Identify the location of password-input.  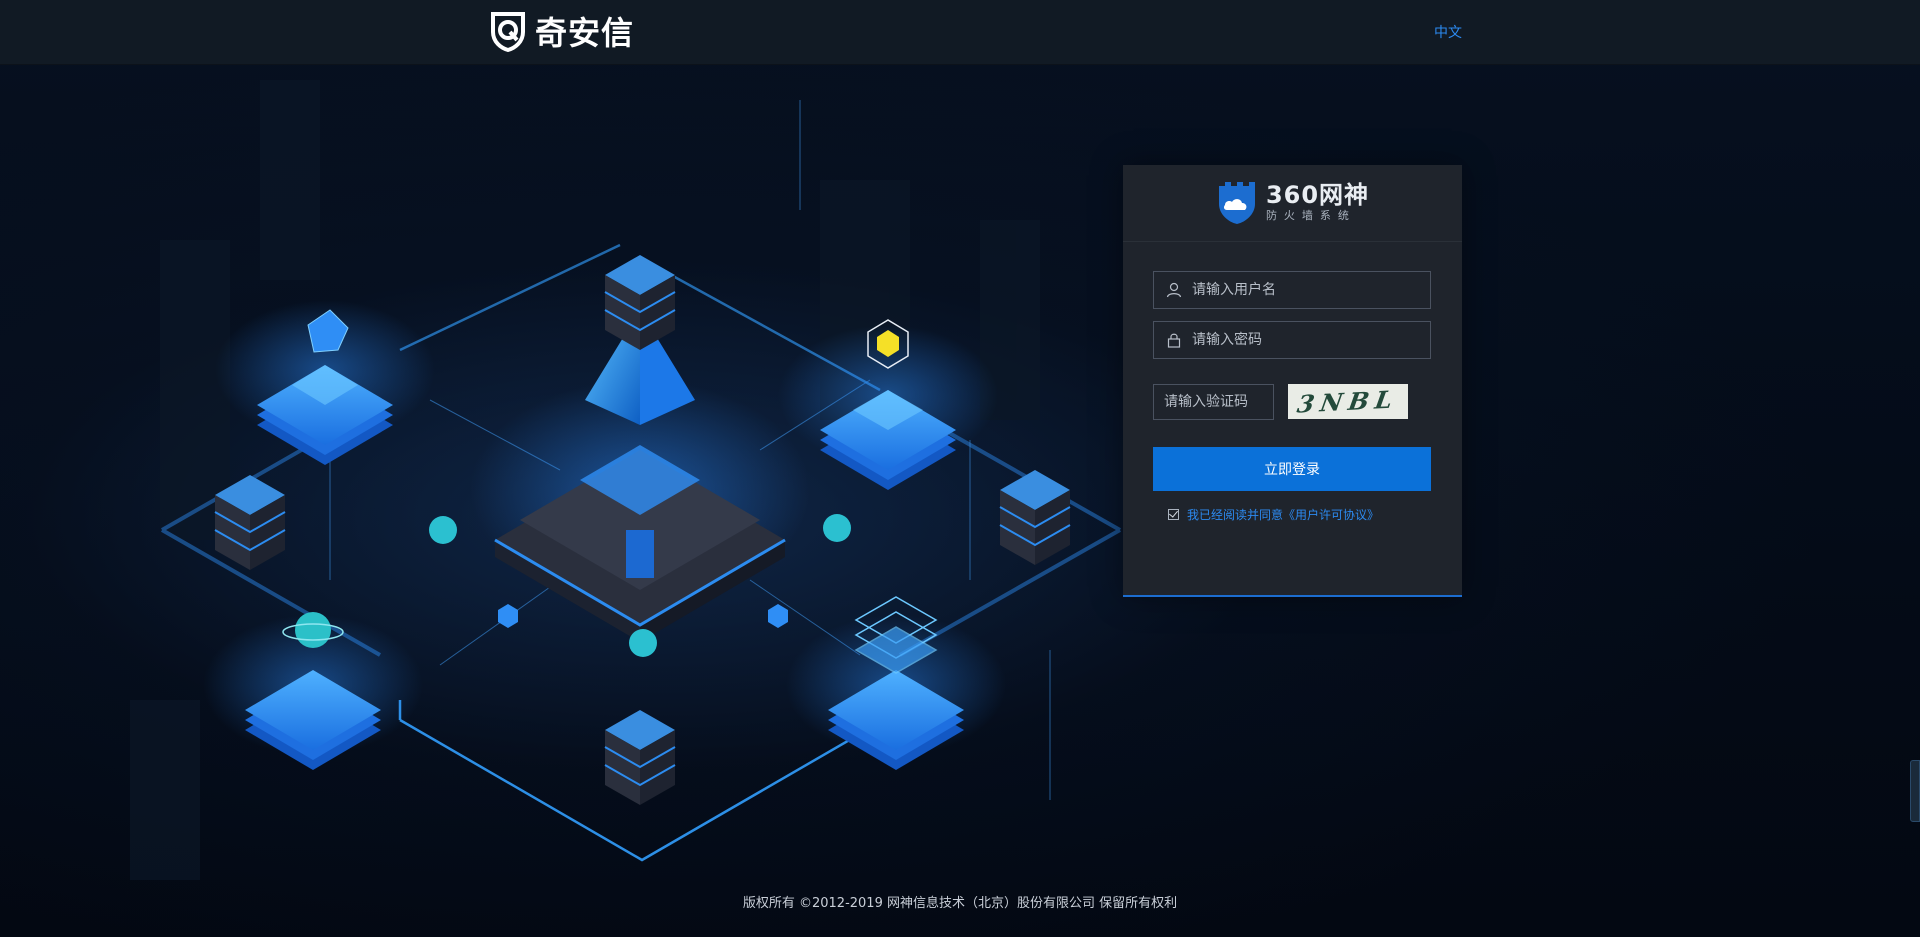
(1310, 340).